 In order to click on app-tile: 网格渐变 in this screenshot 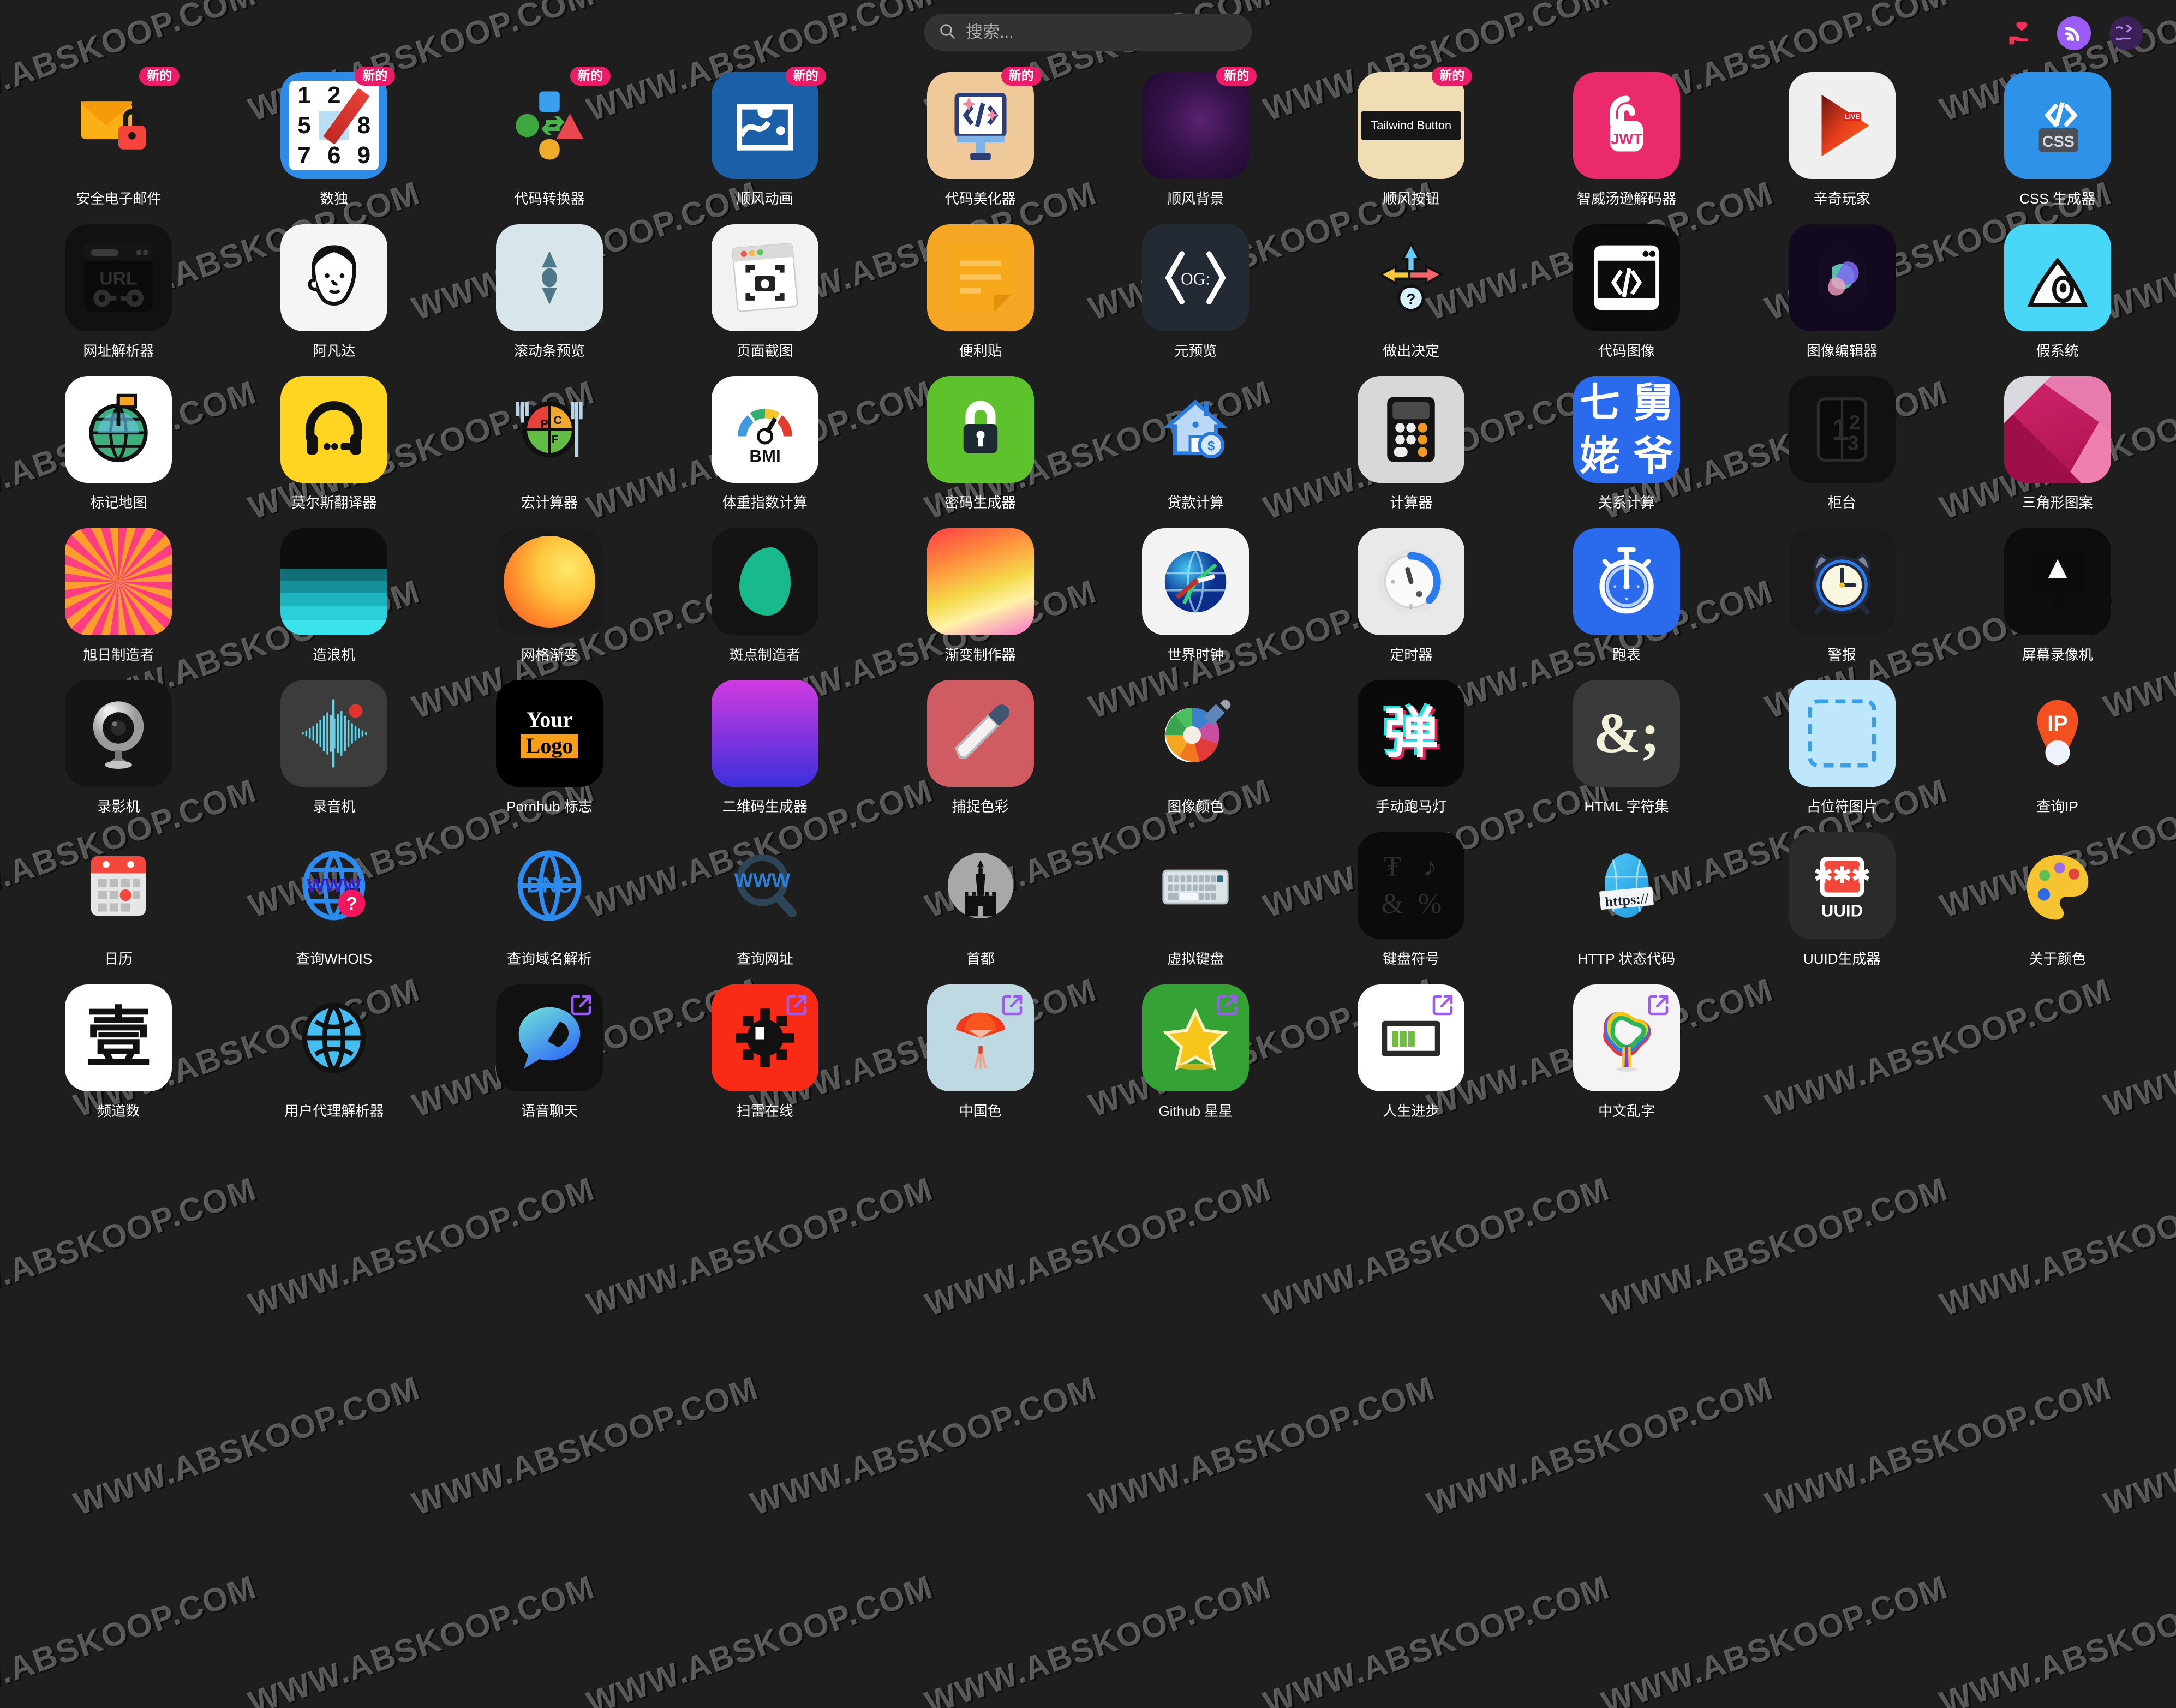, I will do `click(549, 592)`.